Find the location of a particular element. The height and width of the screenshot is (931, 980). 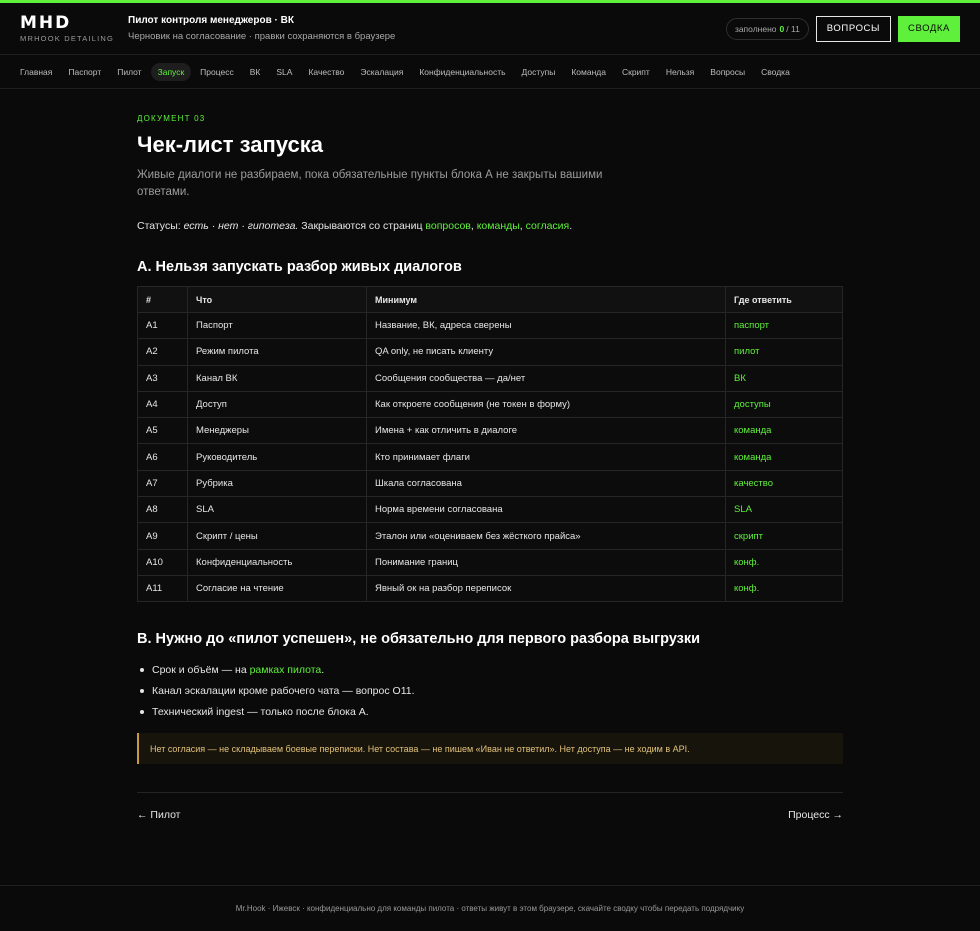

header-actions: заполнено 0 / 11 ВОПРОСЫ СВОДКА is located at coordinates (842, 28).